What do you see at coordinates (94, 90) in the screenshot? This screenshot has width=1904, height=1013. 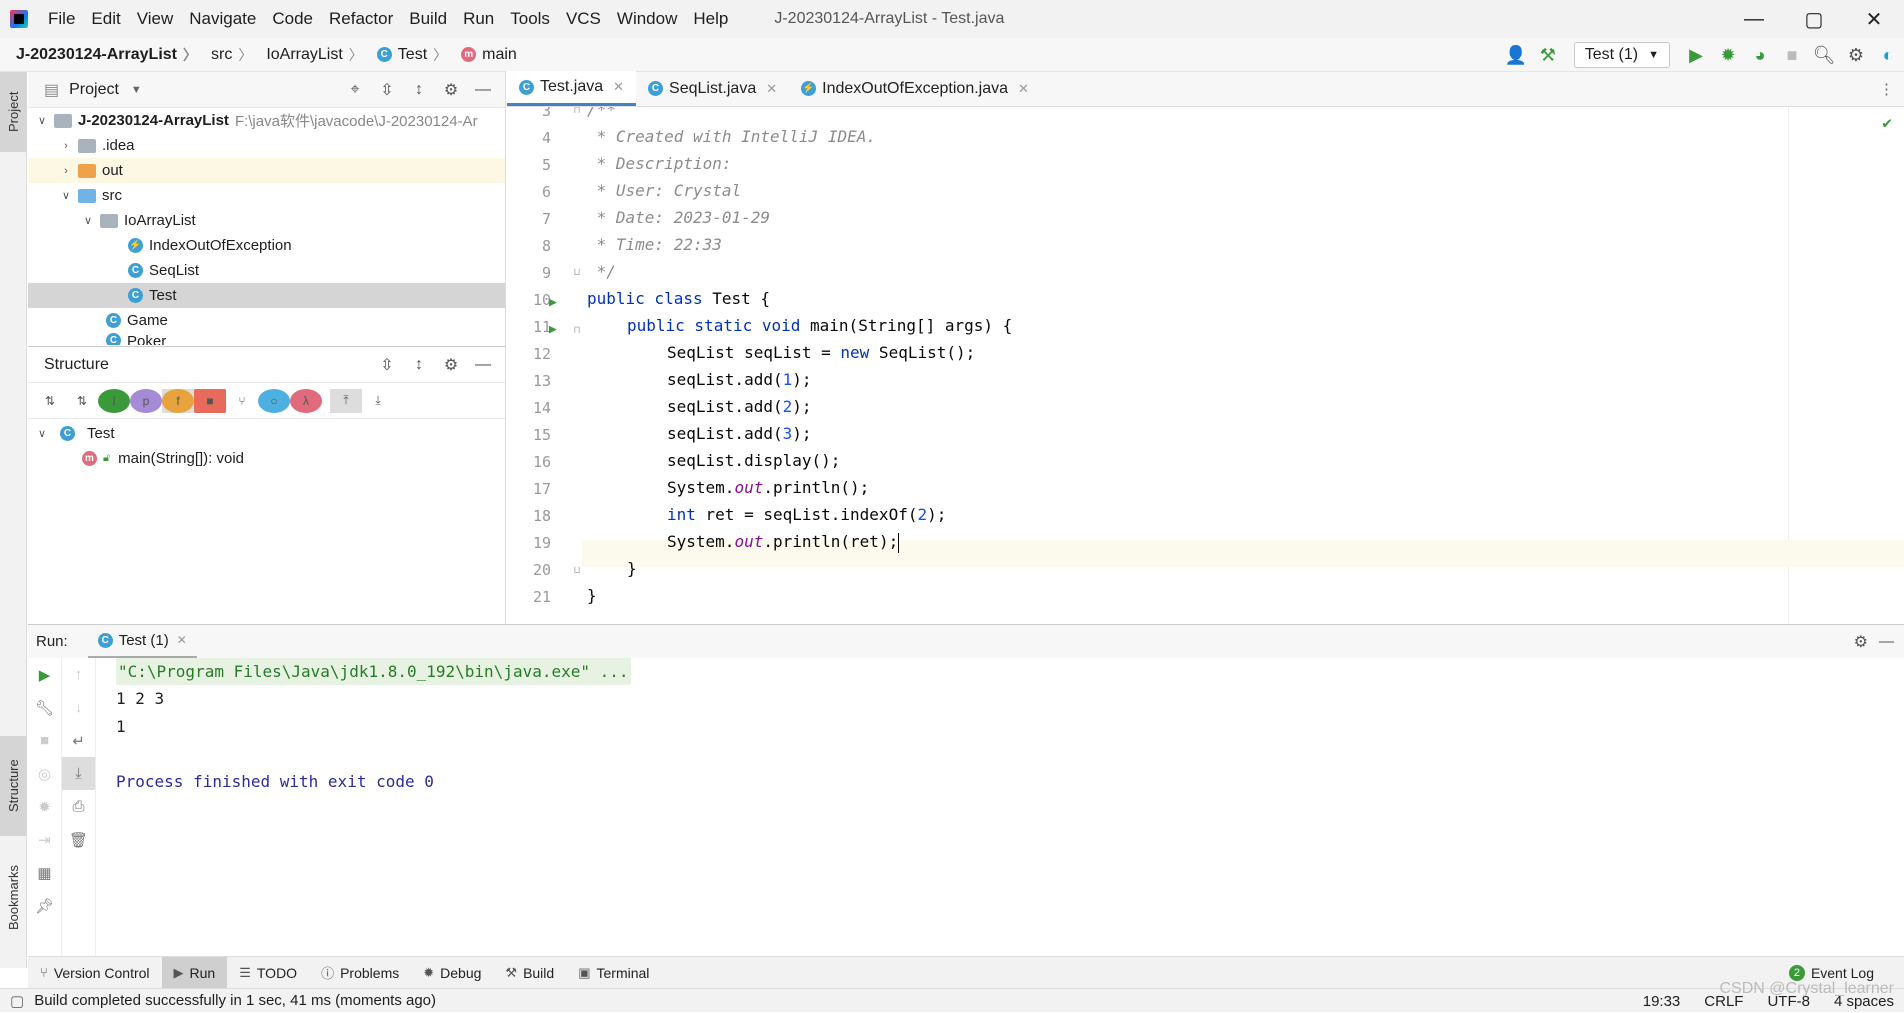 I see `project-panel-title: Project` at bounding box center [94, 90].